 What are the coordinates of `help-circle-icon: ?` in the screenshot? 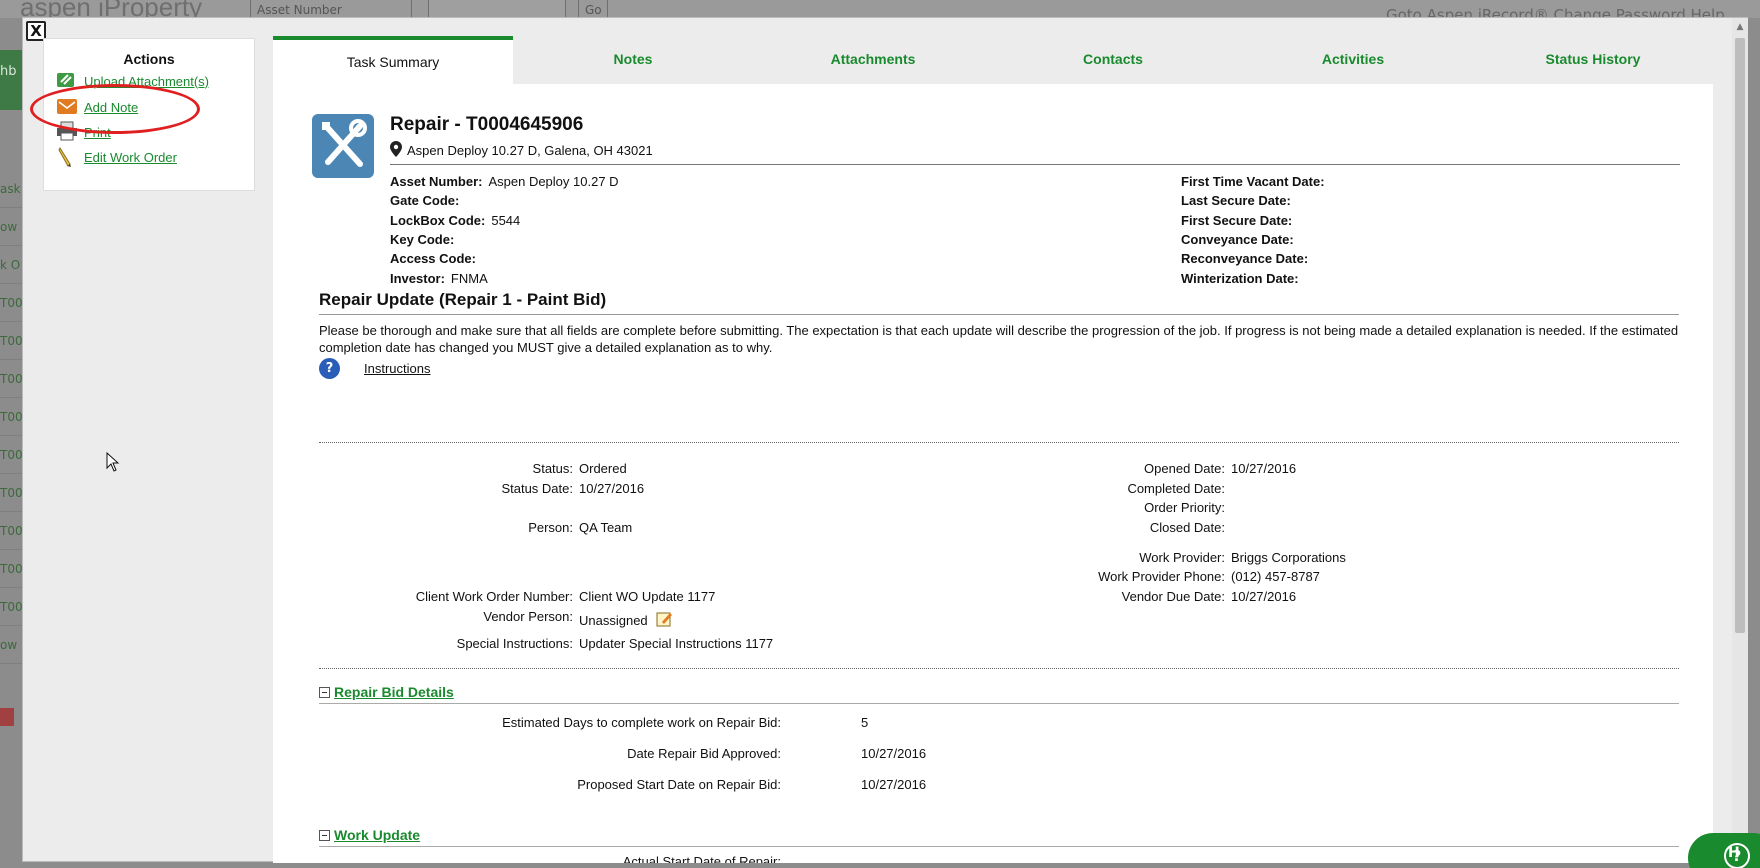 It's located at (329, 368).